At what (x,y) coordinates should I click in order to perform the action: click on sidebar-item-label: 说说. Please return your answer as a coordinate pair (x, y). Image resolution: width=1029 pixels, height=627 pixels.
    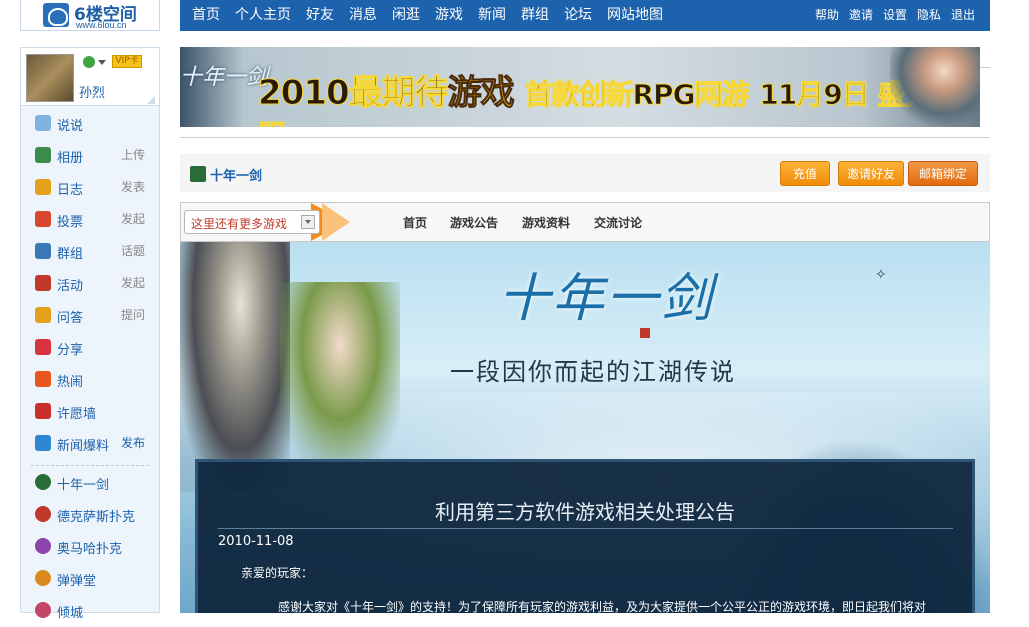
    Looking at the image, I should click on (70, 124).